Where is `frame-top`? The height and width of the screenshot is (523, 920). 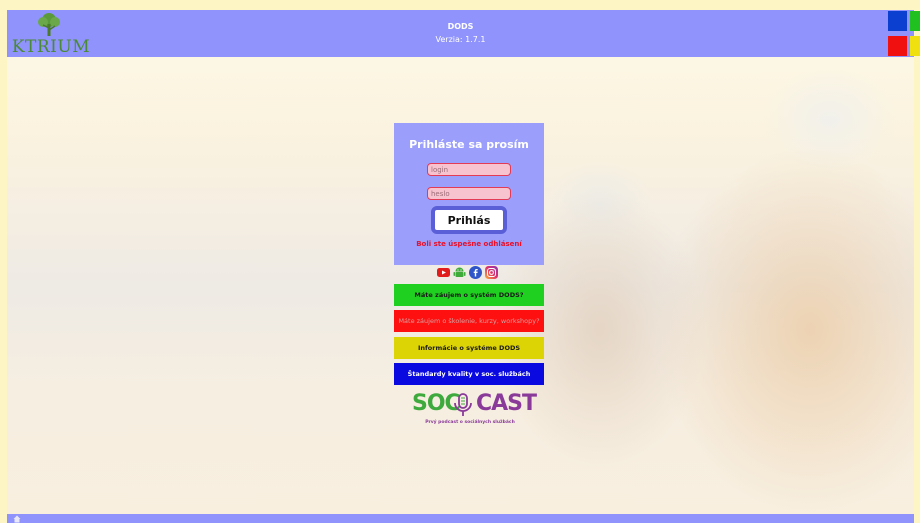 frame-top is located at coordinates (460, 5).